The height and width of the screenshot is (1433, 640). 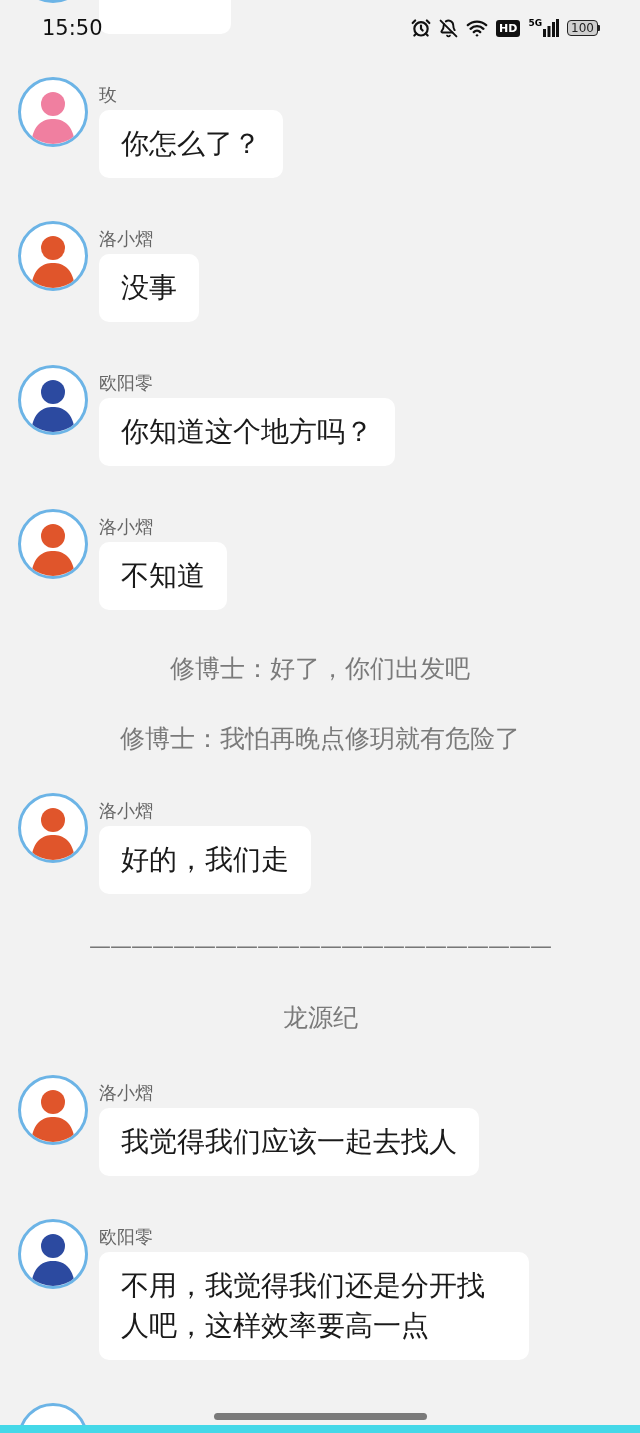 What do you see at coordinates (72, 28) in the screenshot?
I see `status-time: 15:50` at bounding box center [72, 28].